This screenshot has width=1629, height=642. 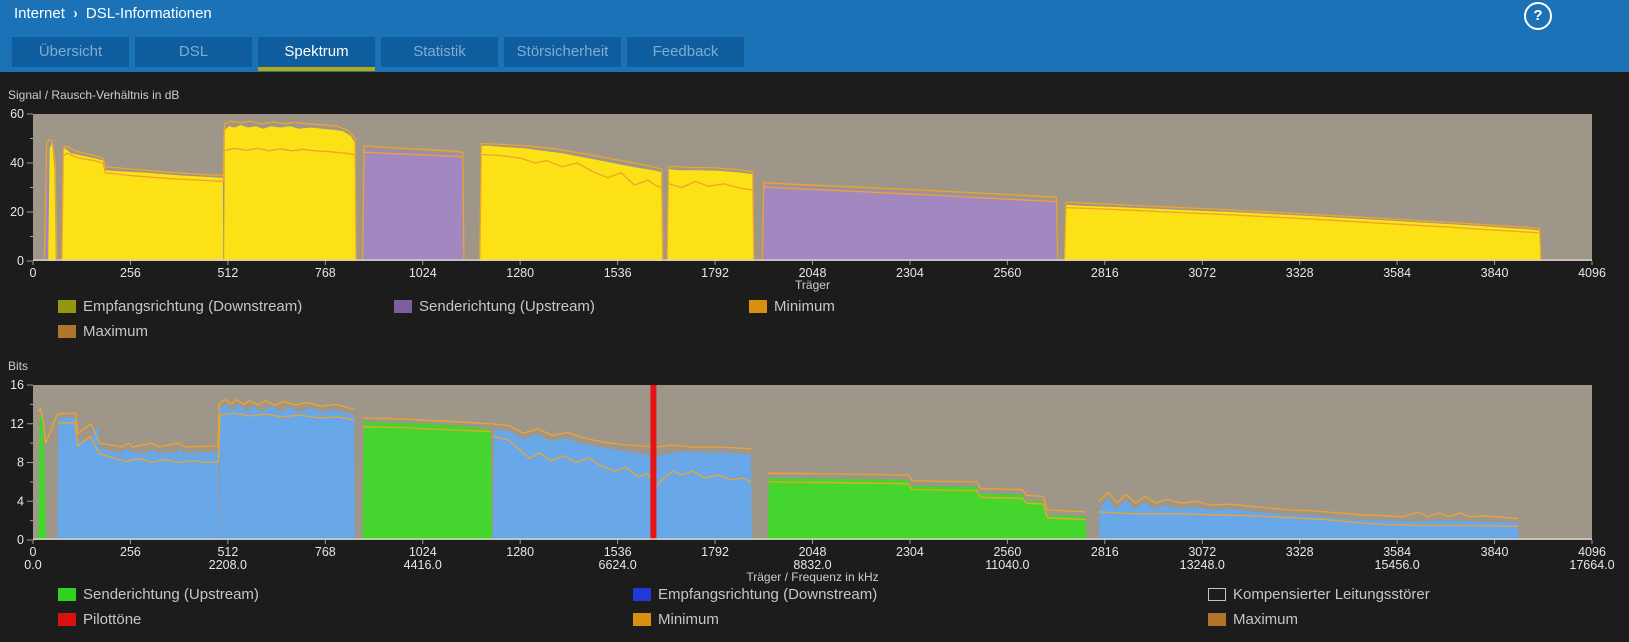 I want to click on snr-chart-title: Signal / Rausch-Verhältnis in dB, so click(x=94, y=95).